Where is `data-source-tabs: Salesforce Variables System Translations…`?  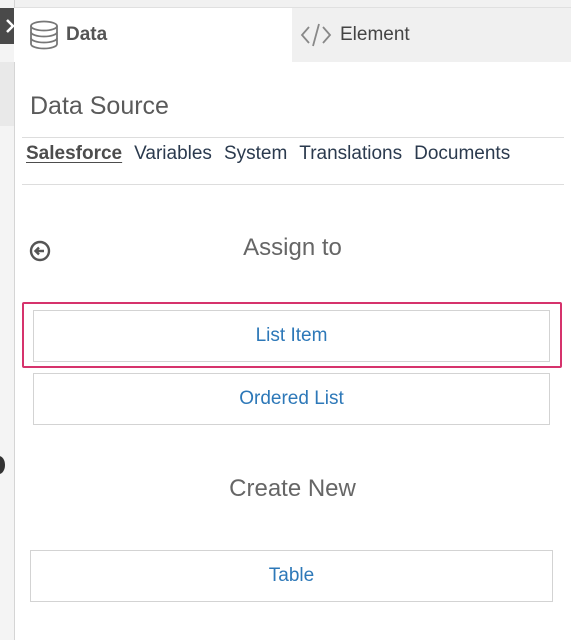 data-source-tabs: Salesforce Variables System Translations… is located at coordinates (274, 154).